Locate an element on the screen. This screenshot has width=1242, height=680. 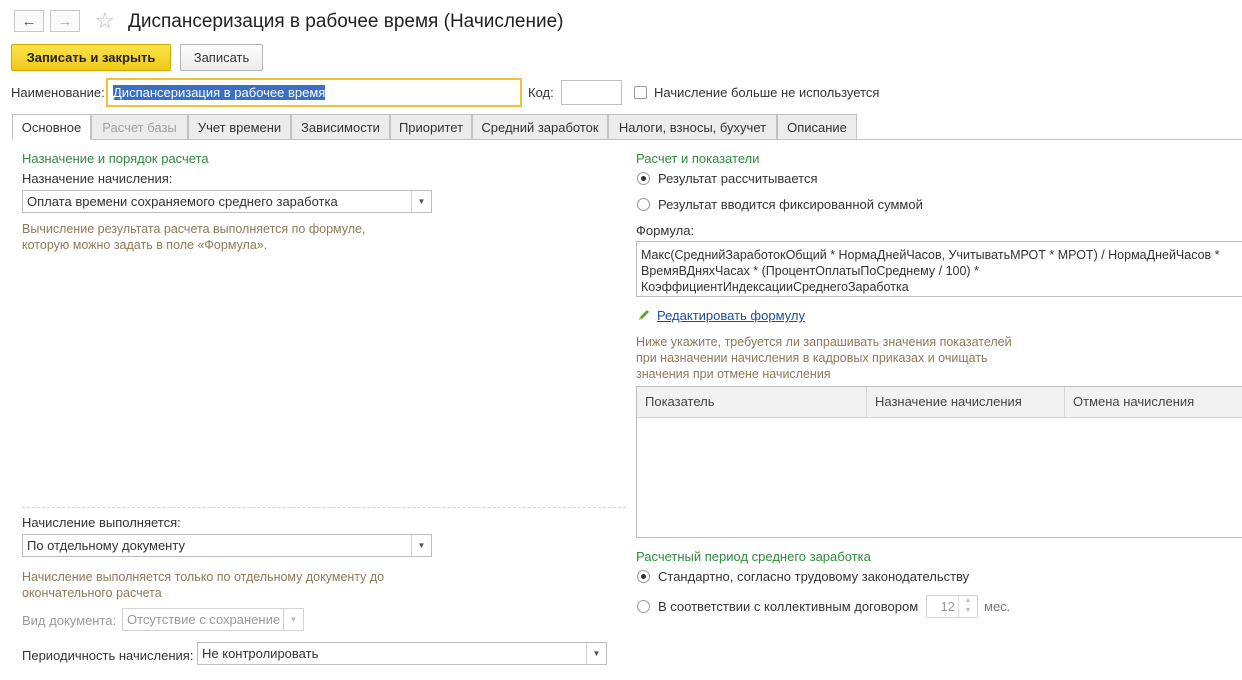
executed-label: Начисление выполняется: is located at coordinates (101, 522).